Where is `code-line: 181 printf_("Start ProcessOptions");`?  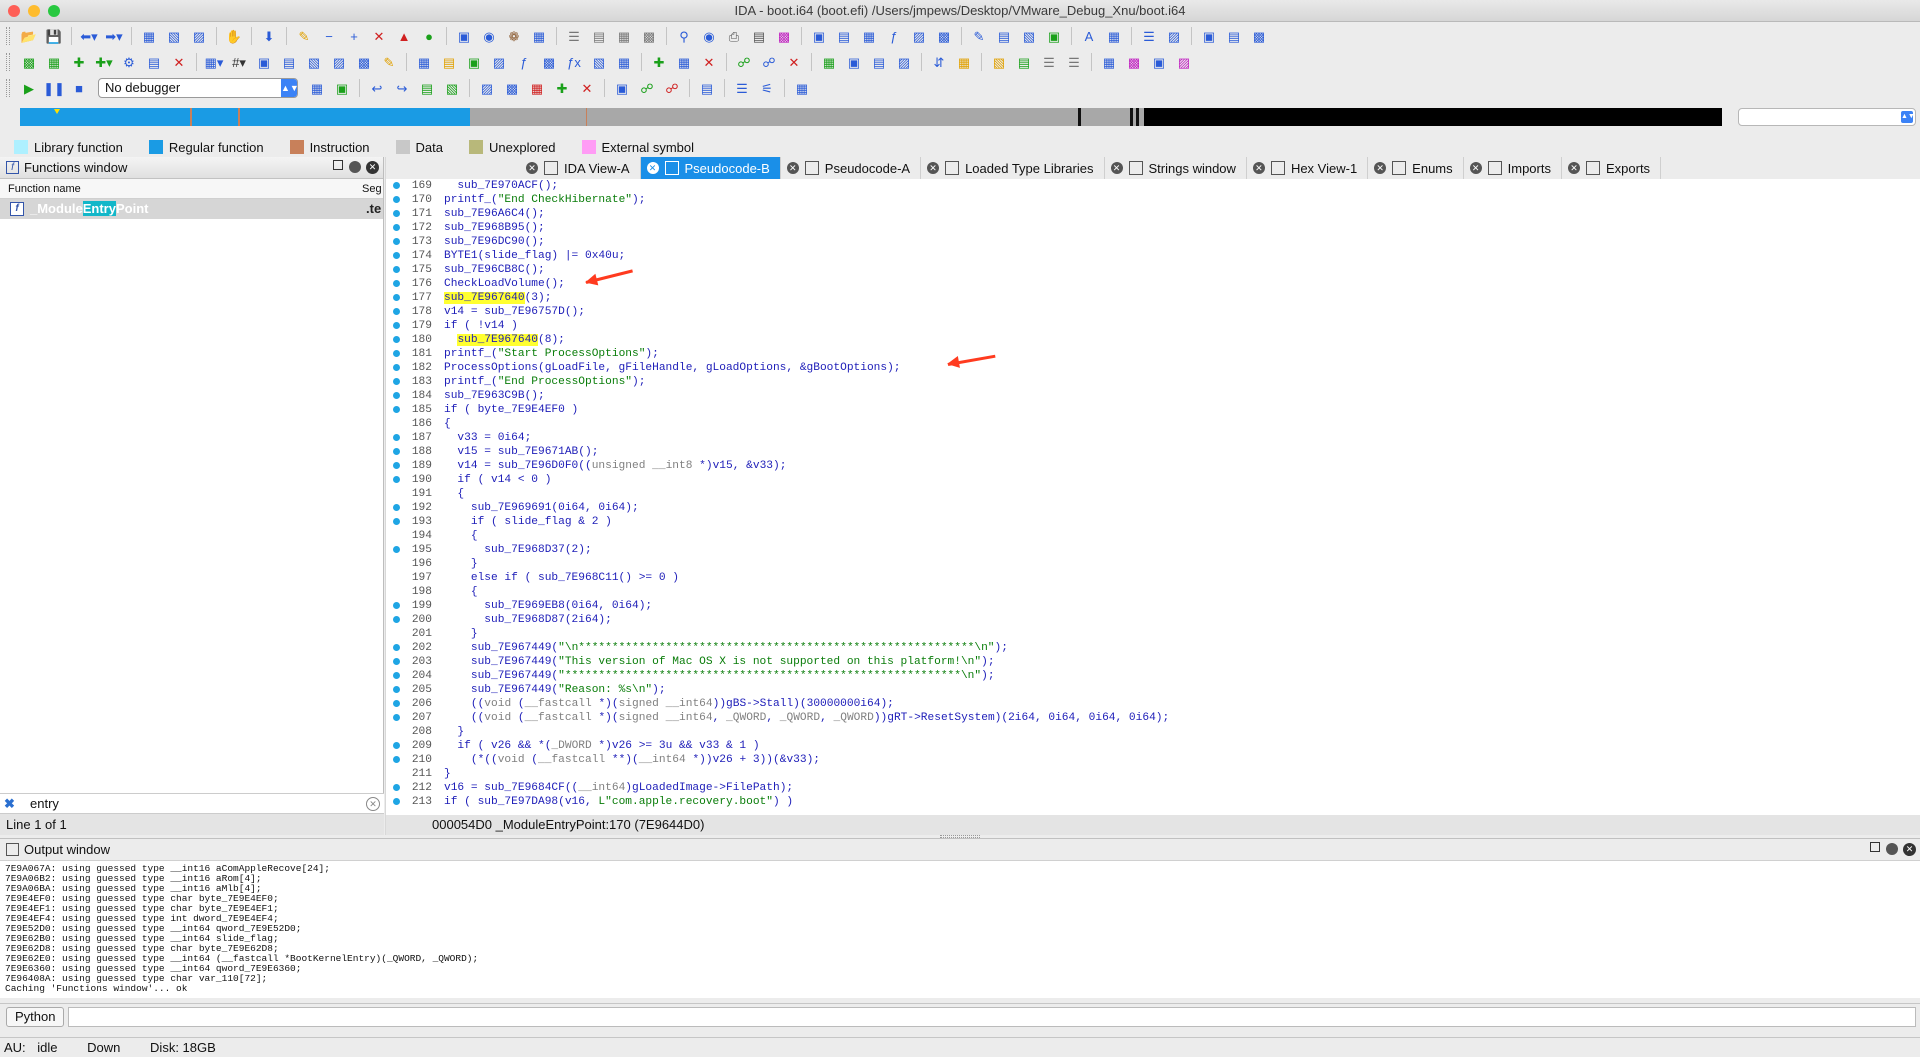
code-line: 181 printf_("Start ProcessOptions"); is located at coordinates (1153, 354).